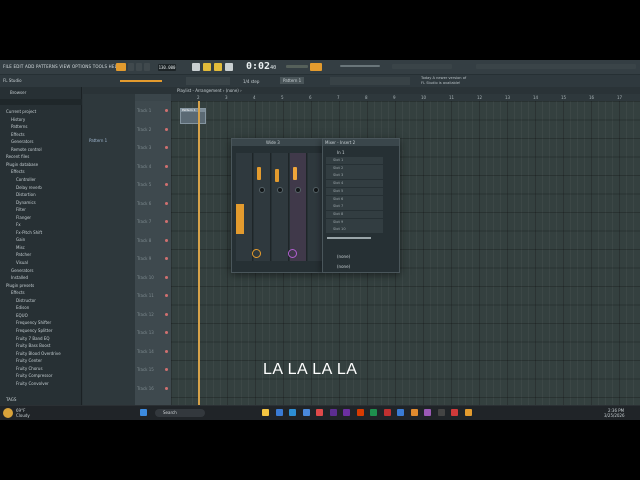 This screenshot has height=480, width=640. I want to click on browser-item: Gain, so click(20, 239).